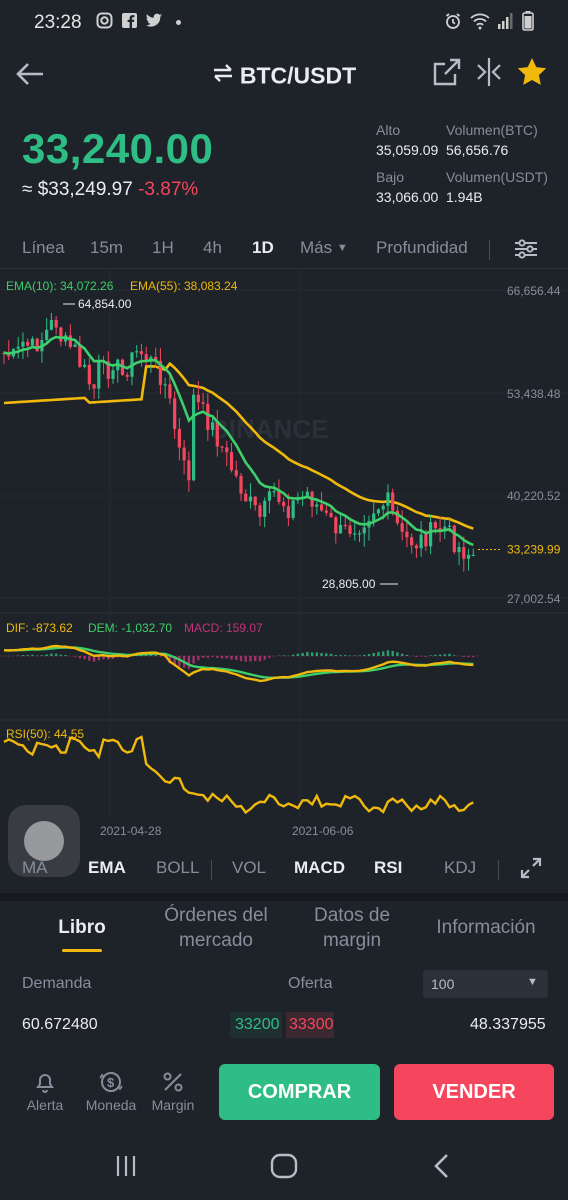 This screenshot has height=1200, width=568. Describe the element at coordinates (407, 197) in the screenshot. I see `low-value: 33,066.00` at that location.